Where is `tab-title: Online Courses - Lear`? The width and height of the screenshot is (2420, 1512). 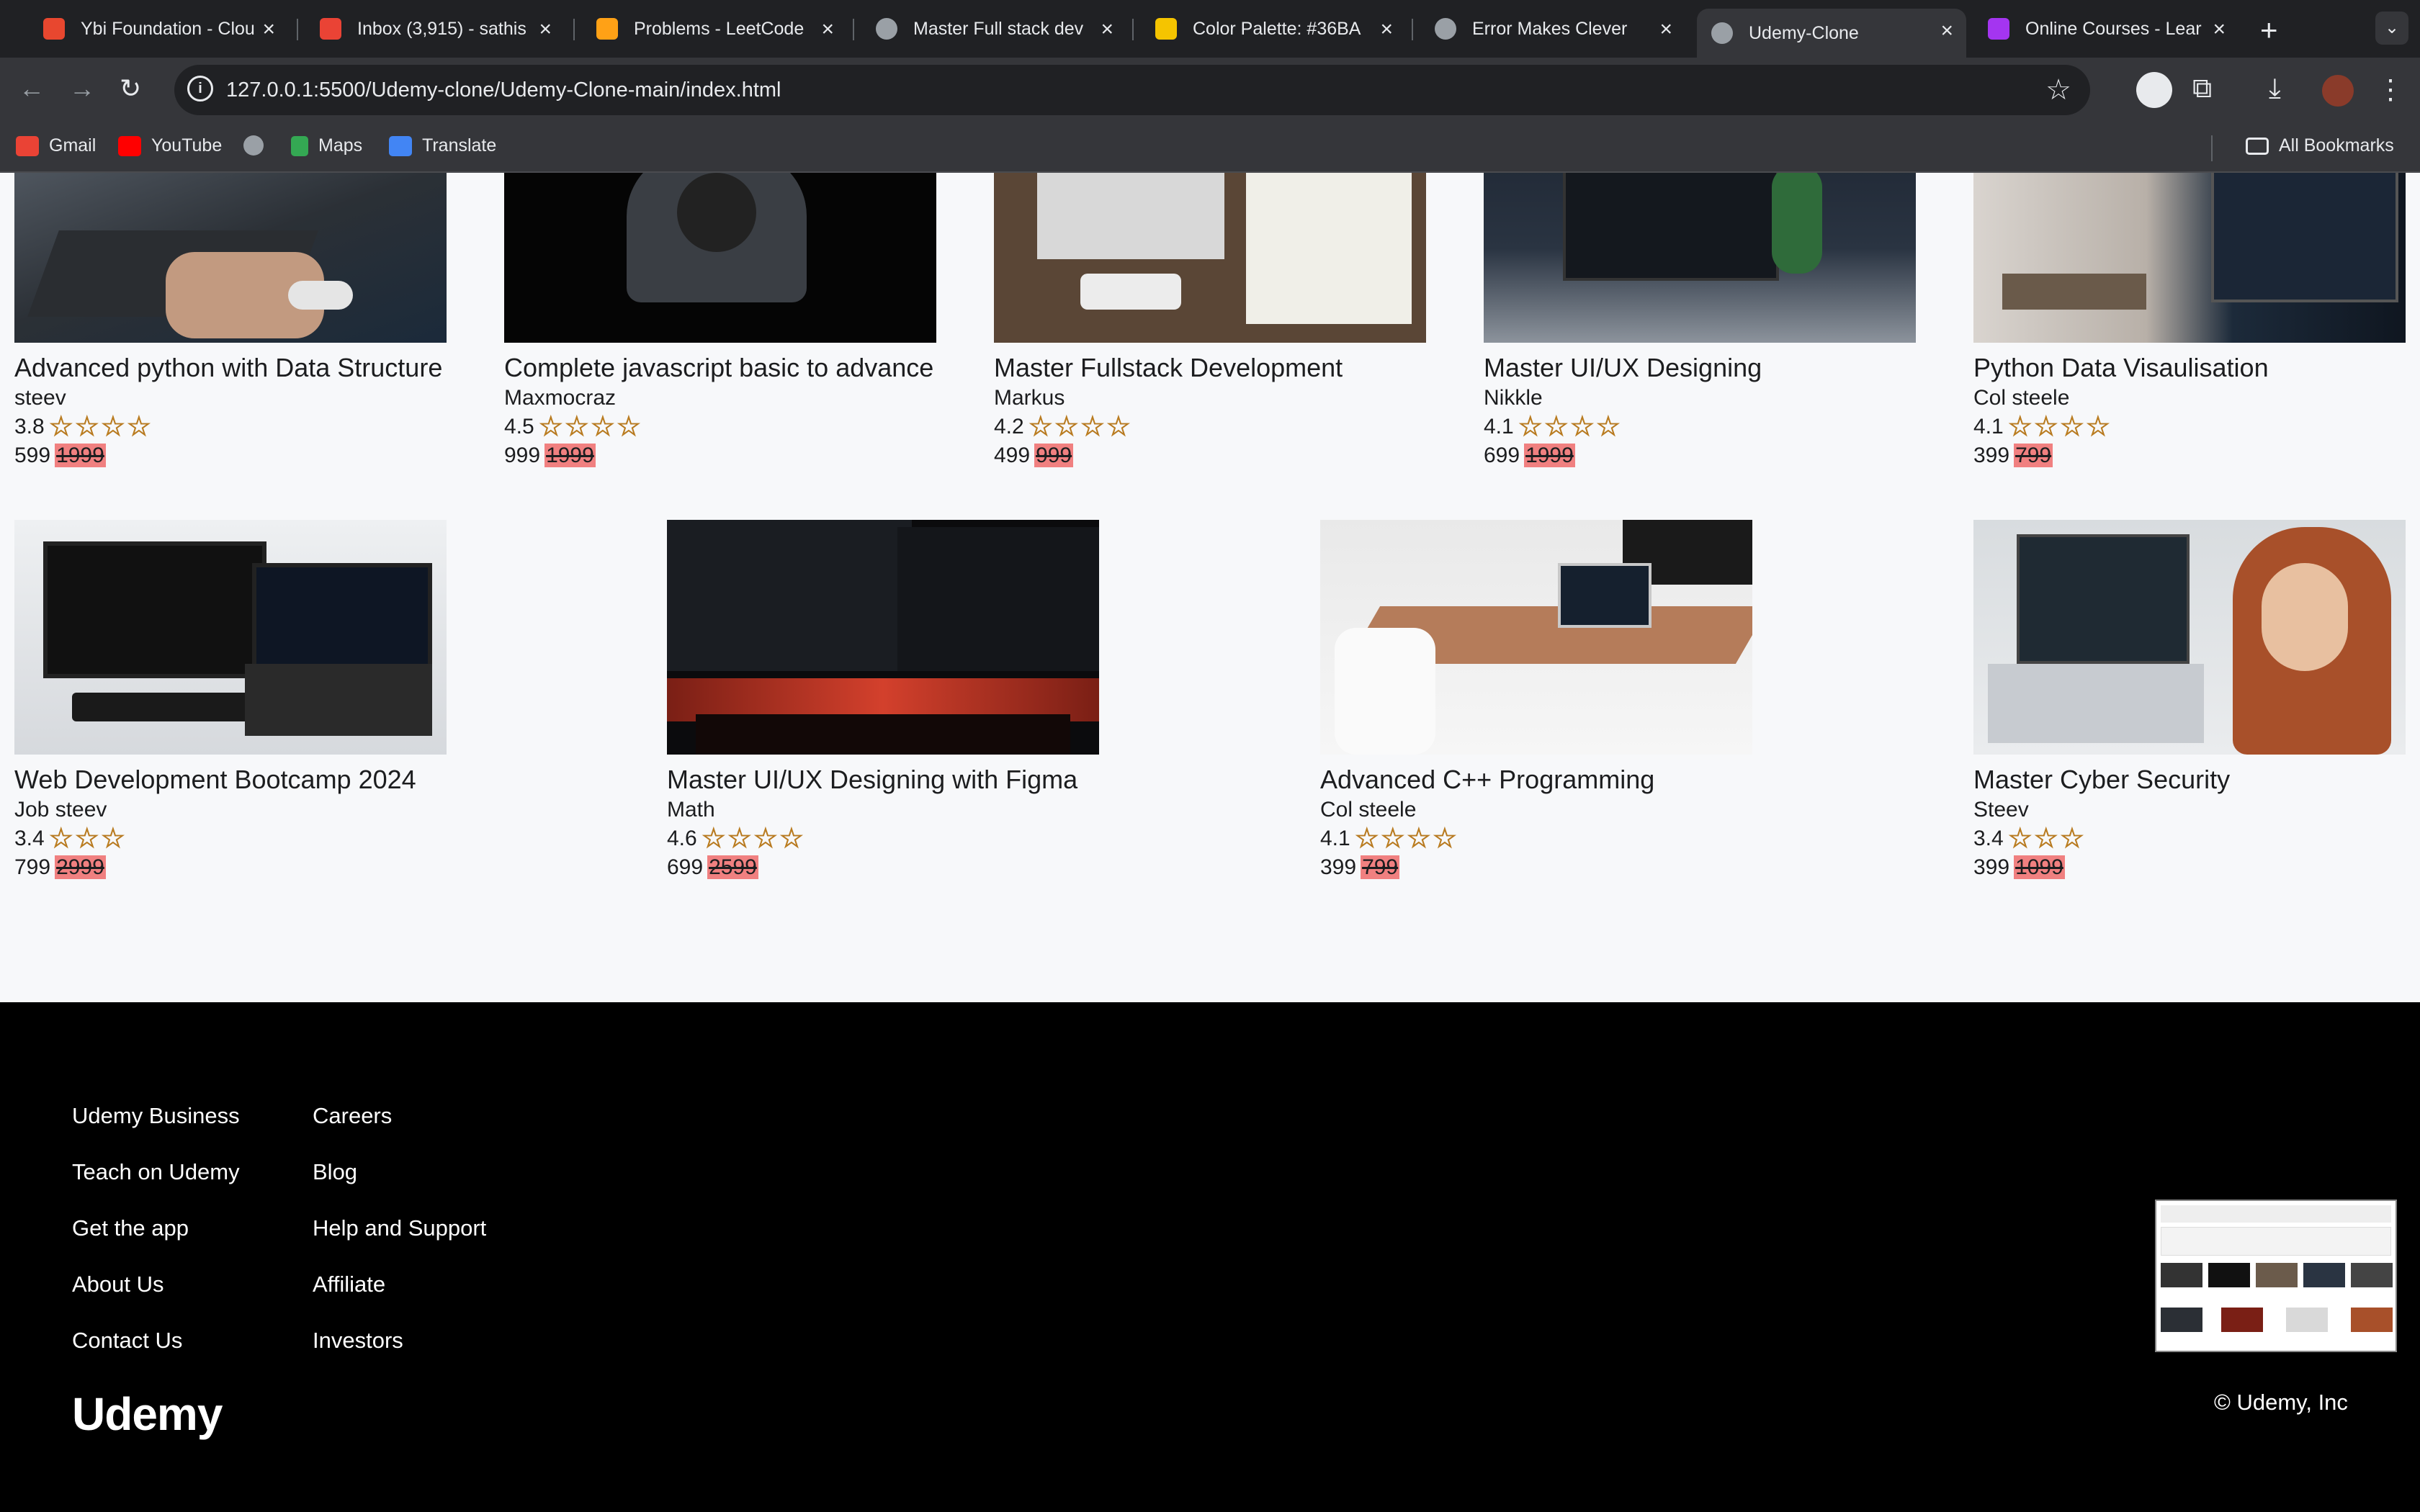 tab-title: Online Courses - Lear is located at coordinates (2113, 28).